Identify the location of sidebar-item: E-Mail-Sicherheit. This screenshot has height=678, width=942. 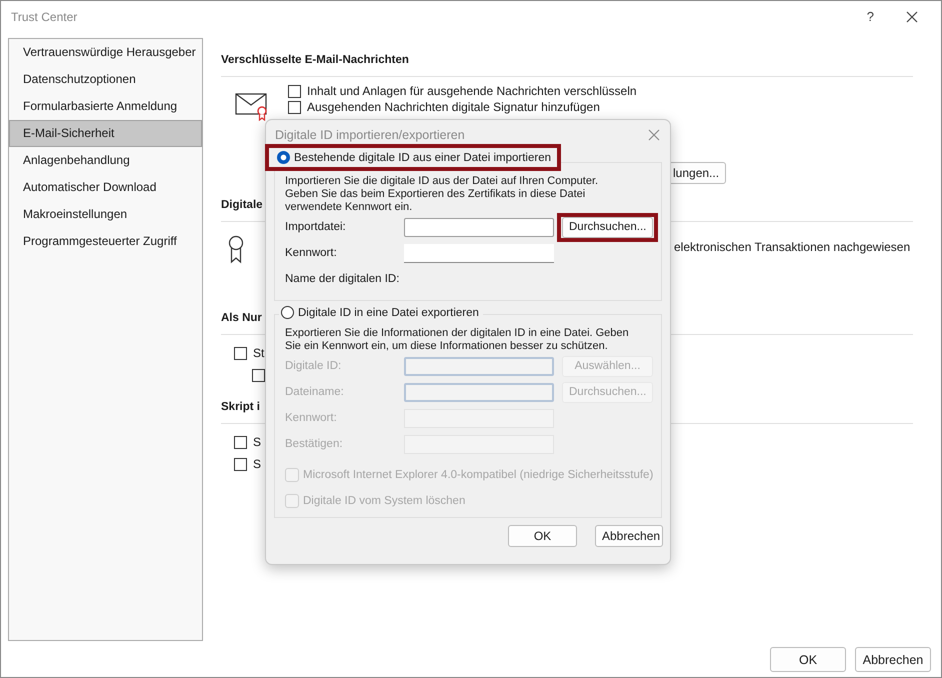
(105, 133).